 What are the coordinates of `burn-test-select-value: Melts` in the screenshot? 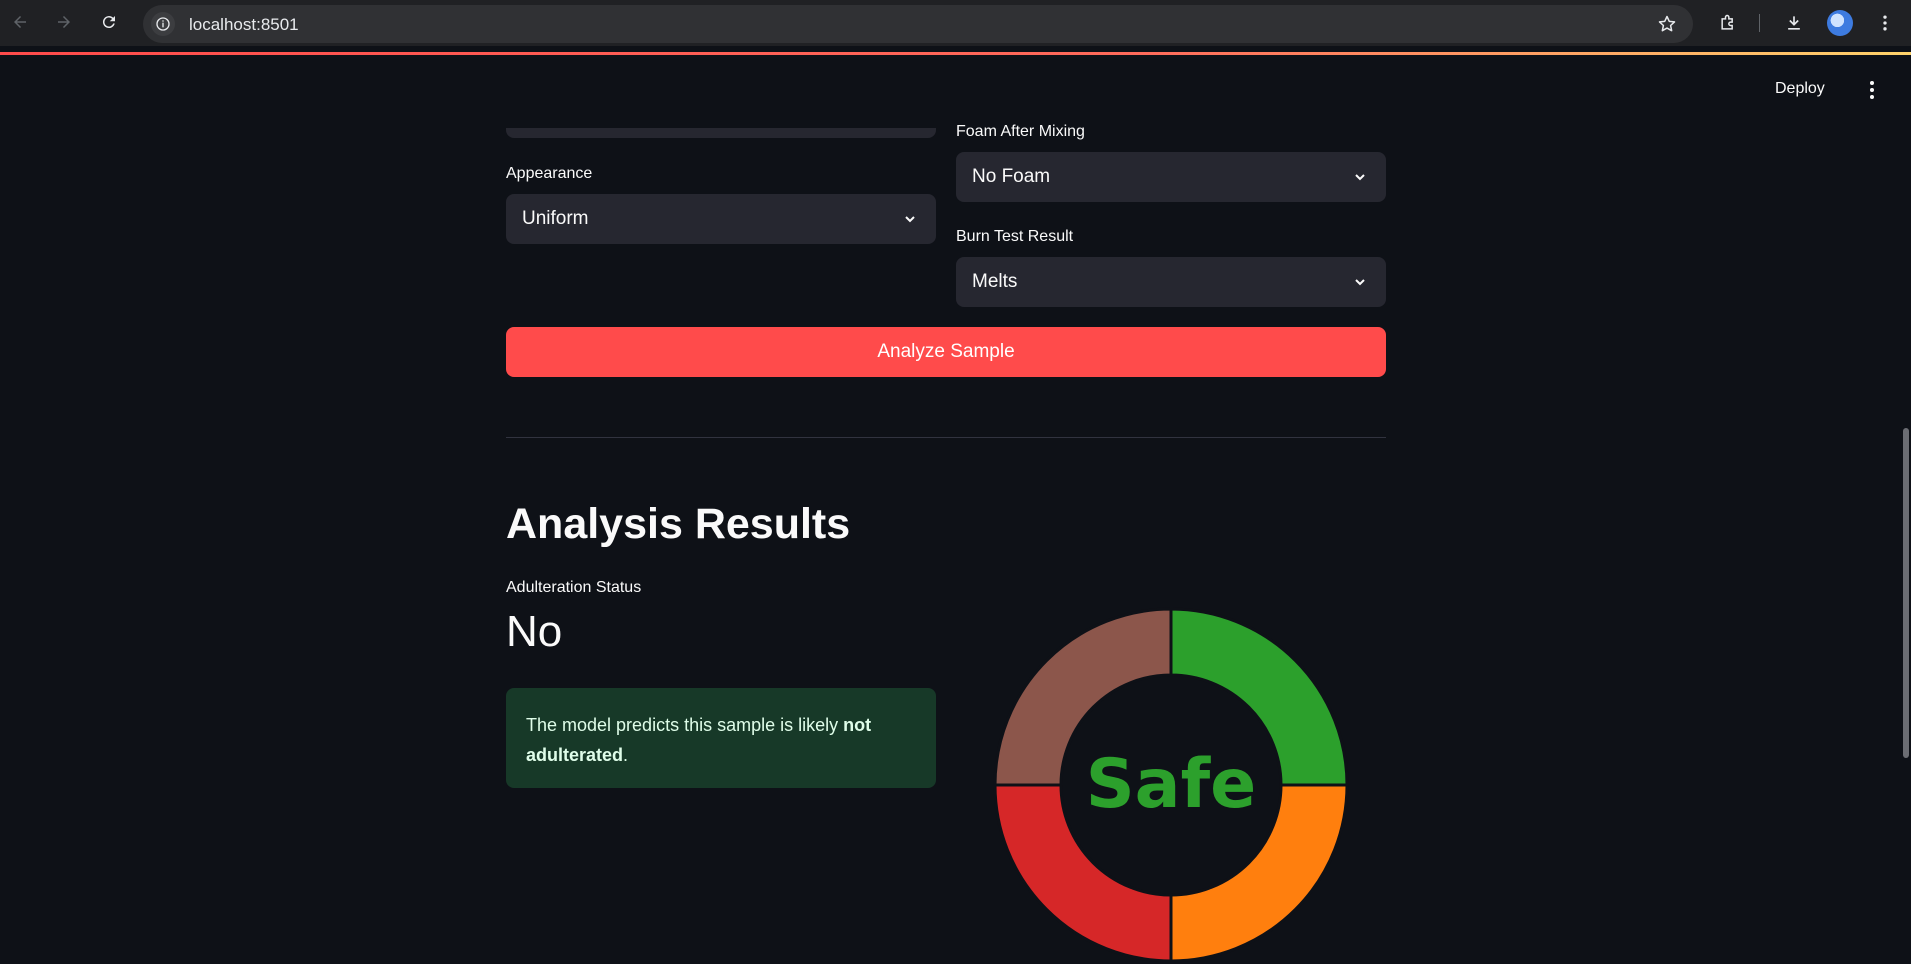 It's located at (995, 281).